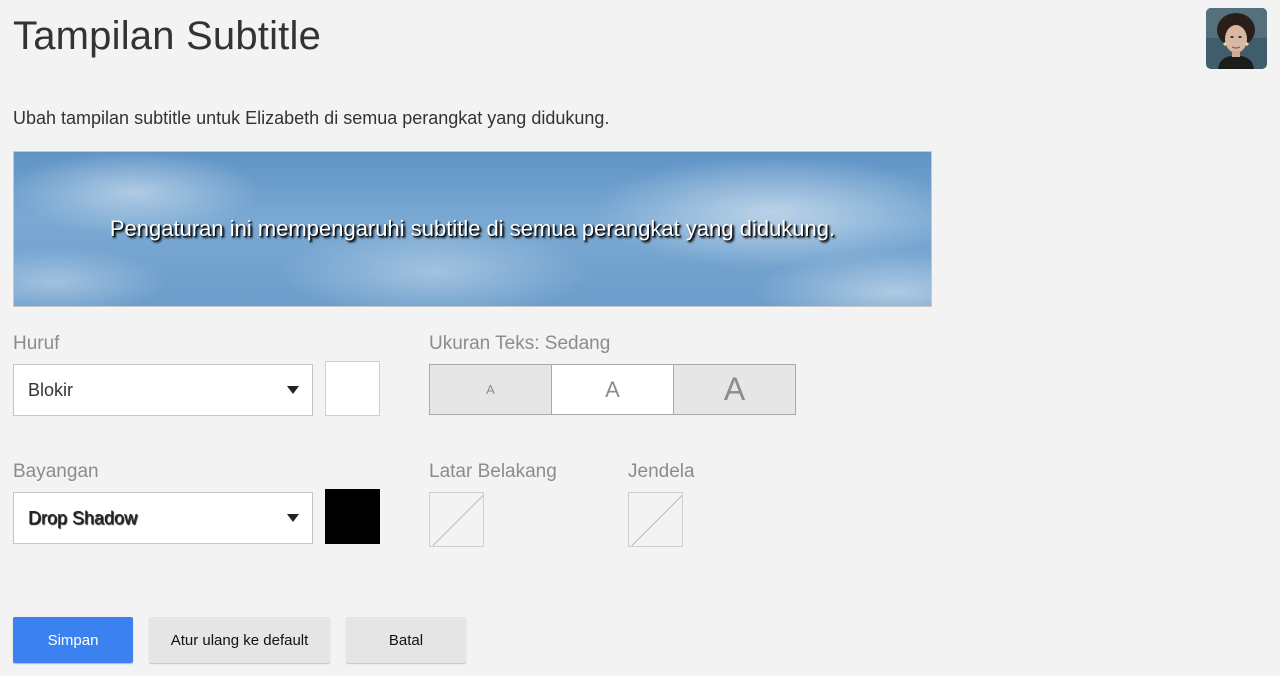 This screenshot has height=676, width=1280. I want to click on shadow-label: Bayangan, so click(56, 471).